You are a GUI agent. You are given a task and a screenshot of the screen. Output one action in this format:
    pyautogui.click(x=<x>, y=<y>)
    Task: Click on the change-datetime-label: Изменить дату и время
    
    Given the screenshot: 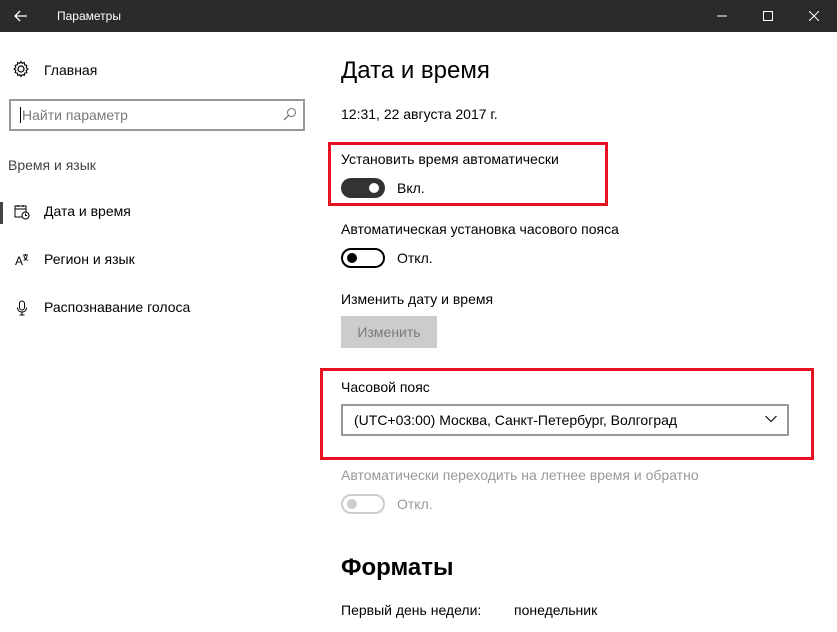 What is the action you would take?
    pyautogui.click(x=417, y=299)
    